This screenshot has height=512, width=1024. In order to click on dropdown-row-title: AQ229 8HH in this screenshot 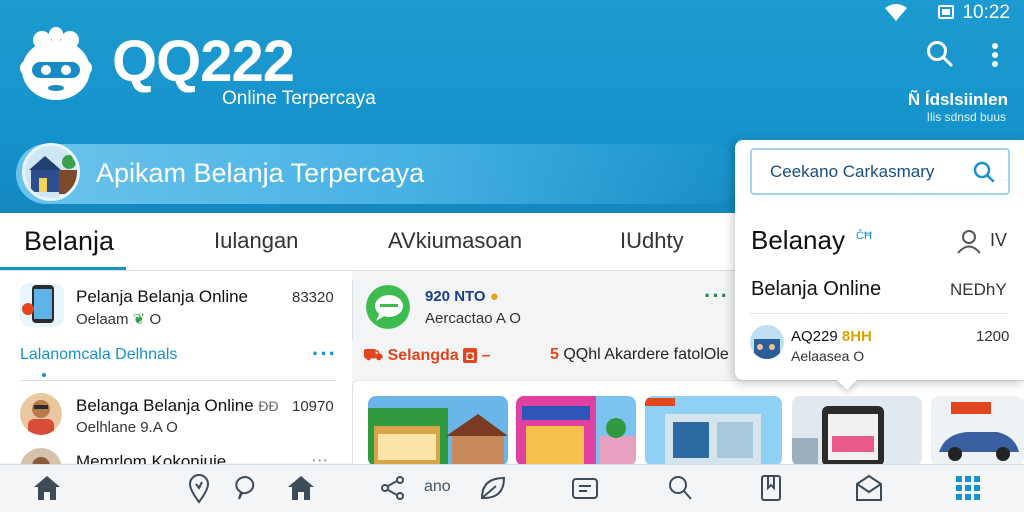, I will do `click(831, 336)`.